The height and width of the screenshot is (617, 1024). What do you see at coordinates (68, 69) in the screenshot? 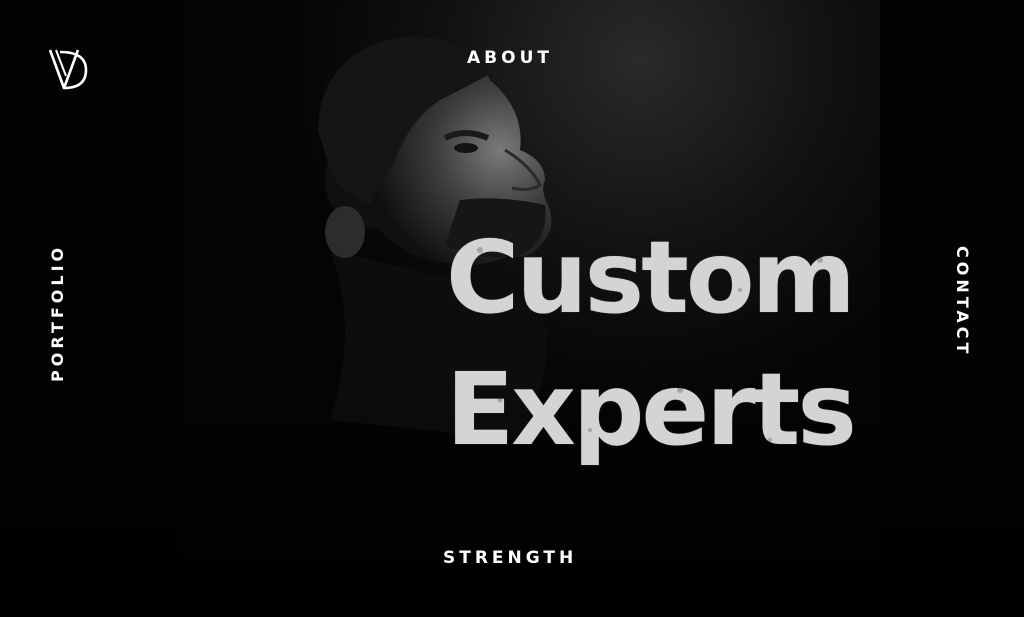
I see `vd-monogram-logo-icon` at bounding box center [68, 69].